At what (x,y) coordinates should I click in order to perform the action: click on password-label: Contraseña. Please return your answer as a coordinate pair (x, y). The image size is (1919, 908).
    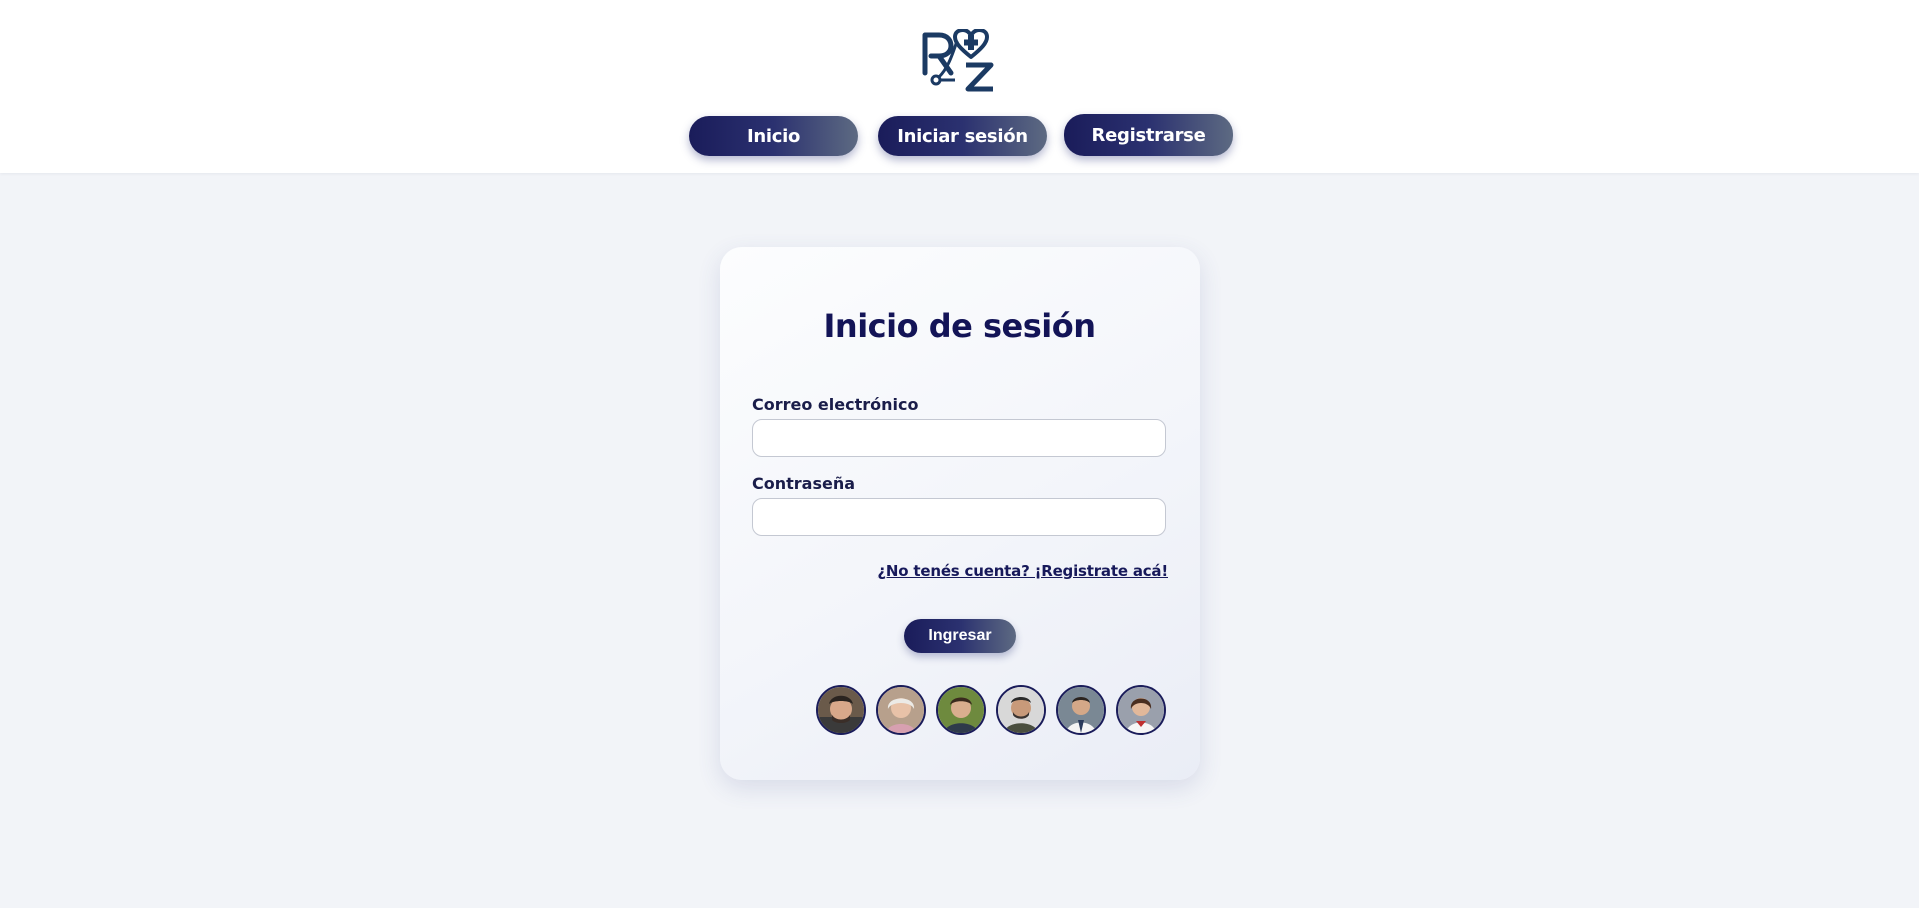
    Looking at the image, I should click on (804, 483).